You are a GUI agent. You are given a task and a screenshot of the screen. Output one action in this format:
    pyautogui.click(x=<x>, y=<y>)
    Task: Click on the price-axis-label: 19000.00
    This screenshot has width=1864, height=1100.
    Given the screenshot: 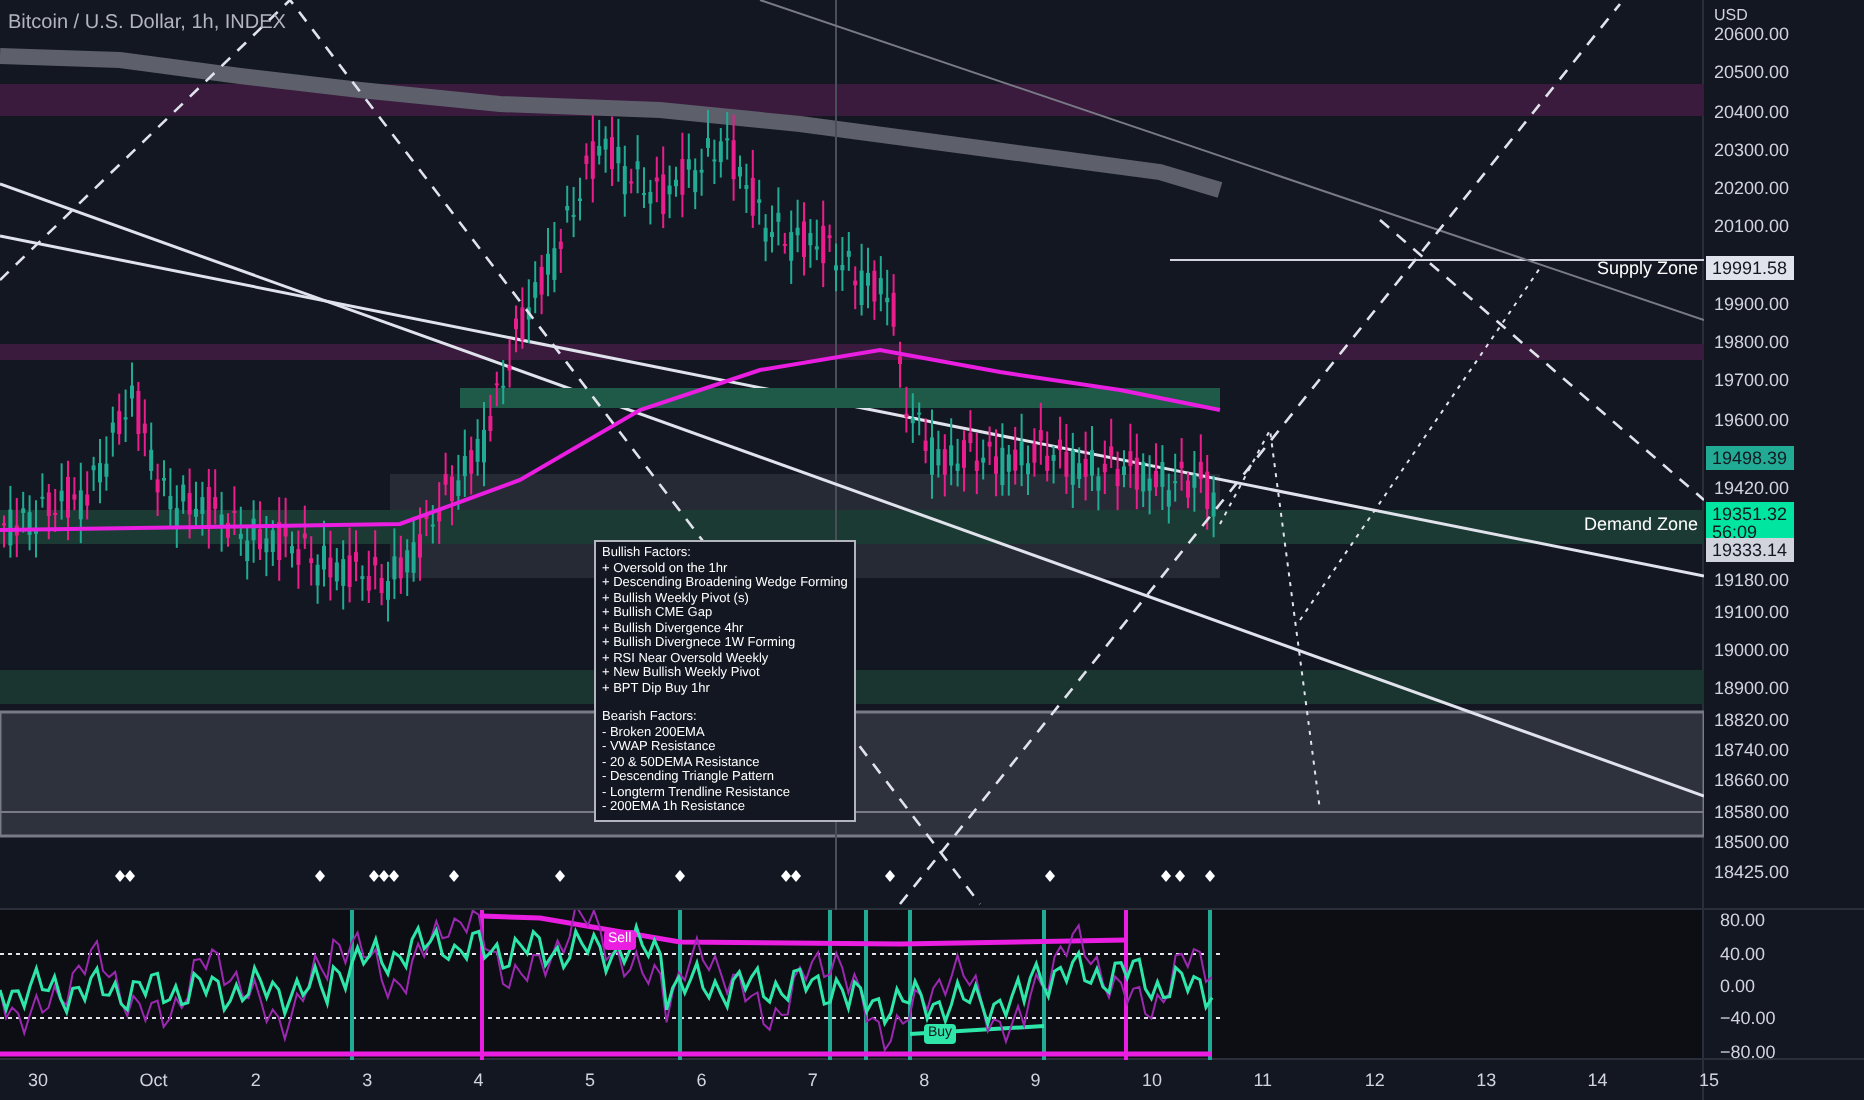 What is the action you would take?
    pyautogui.click(x=1752, y=650)
    